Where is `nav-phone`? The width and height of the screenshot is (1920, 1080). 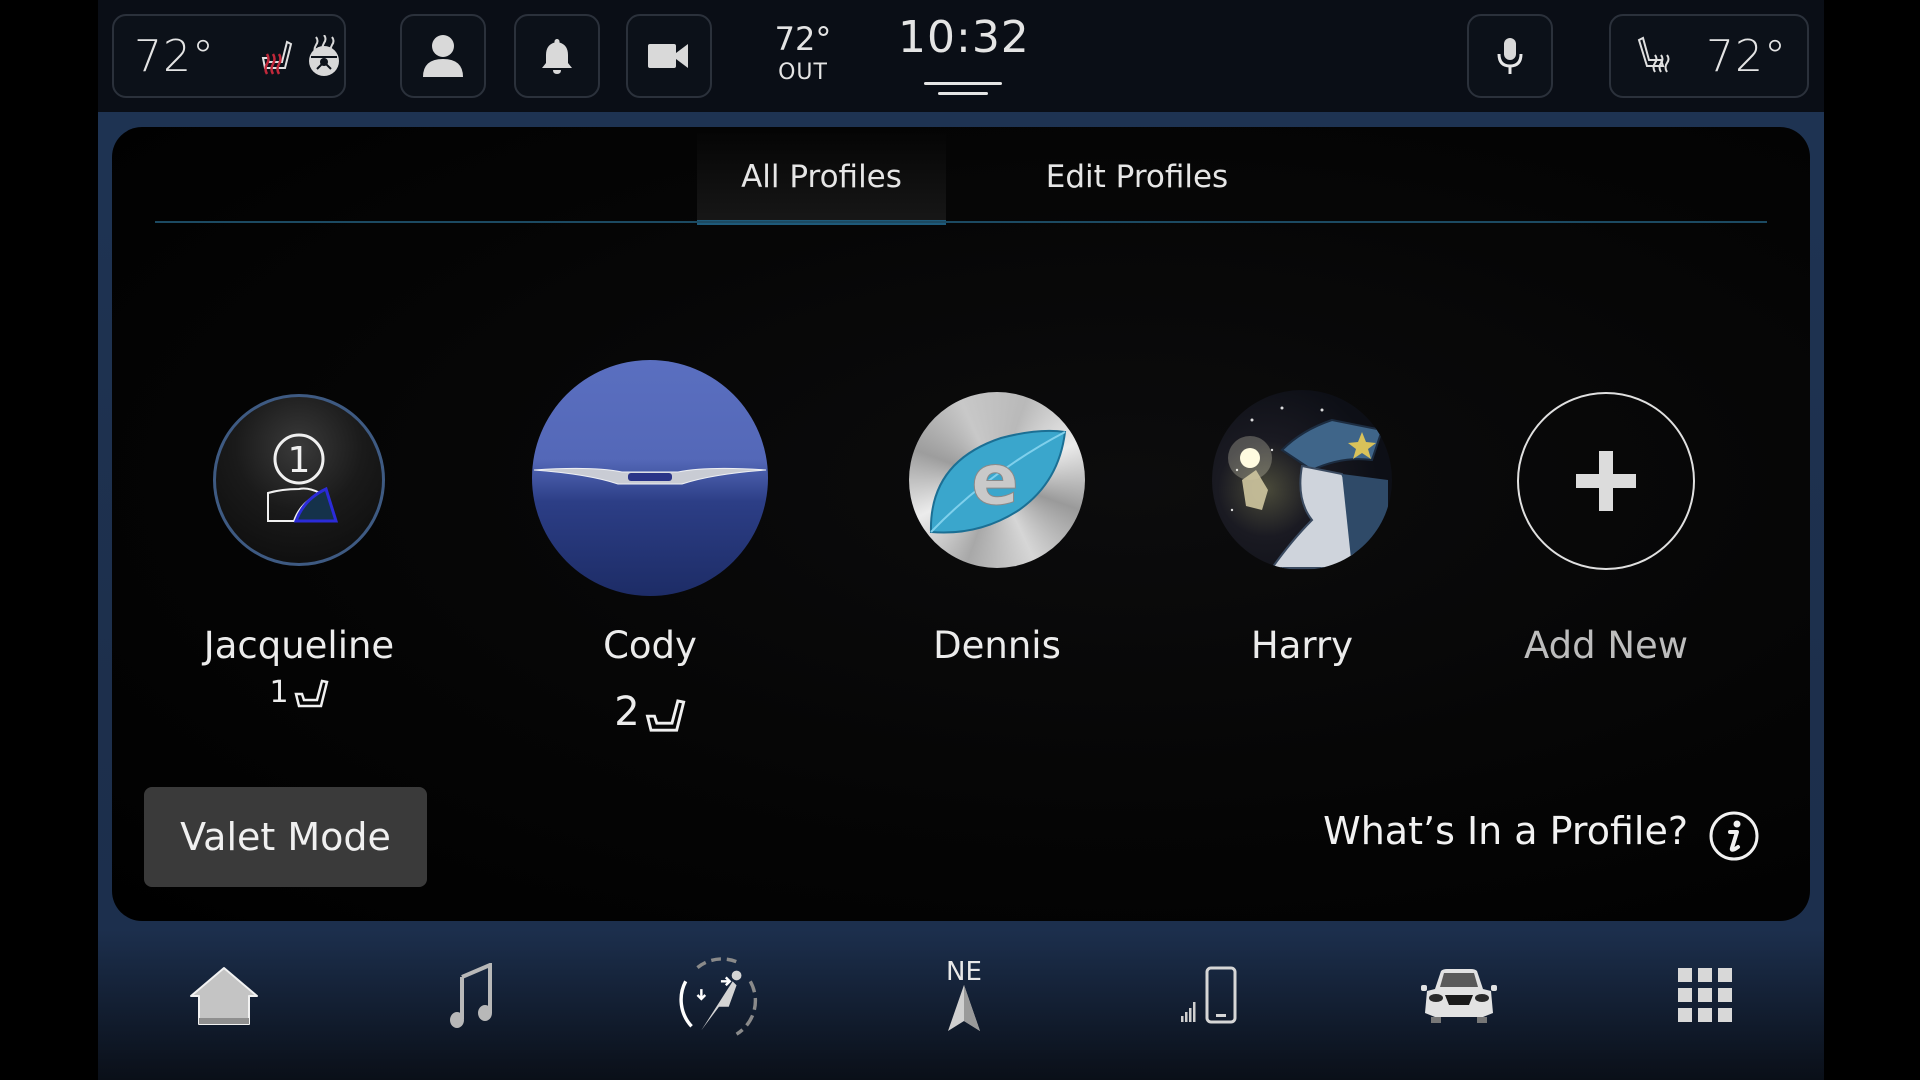
nav-phone is located at coordinates (1212, 996).